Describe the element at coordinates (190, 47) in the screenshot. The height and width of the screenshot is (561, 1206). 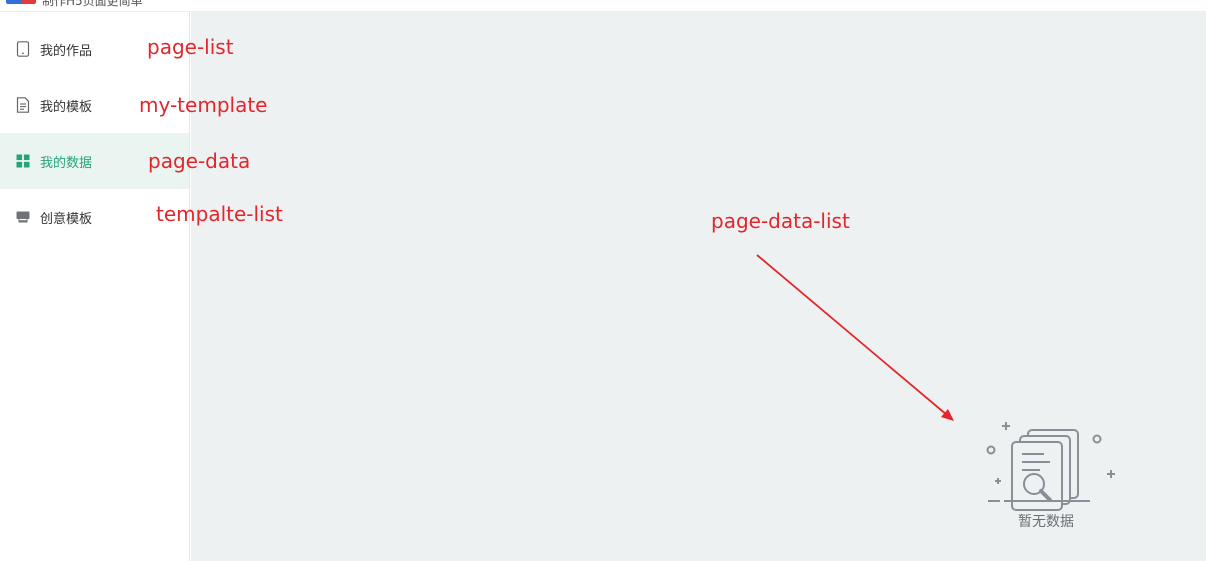
I see `annotation-page-list: page-list` at that location.